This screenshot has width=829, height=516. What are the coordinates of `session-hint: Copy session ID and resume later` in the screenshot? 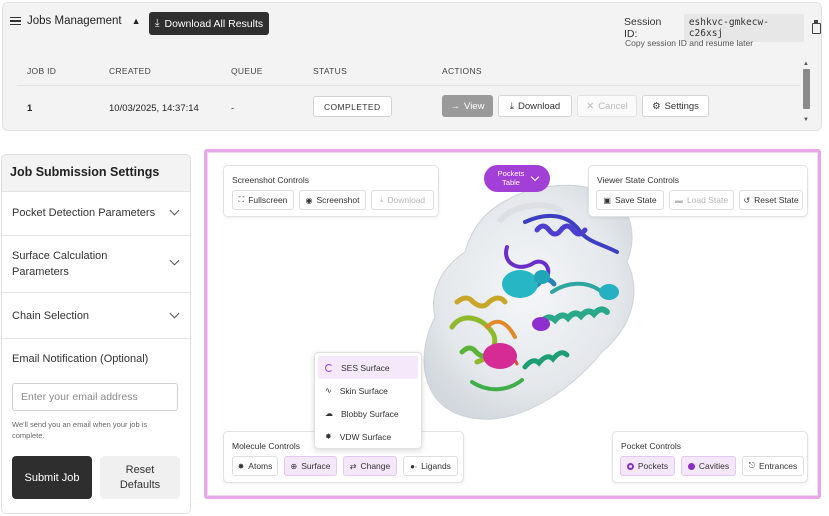 It's located at (689, 43).